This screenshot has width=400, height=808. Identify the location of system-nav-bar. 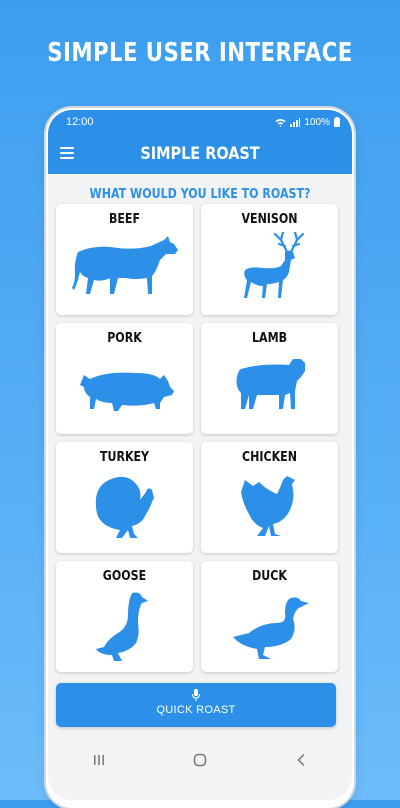
(200, 760).